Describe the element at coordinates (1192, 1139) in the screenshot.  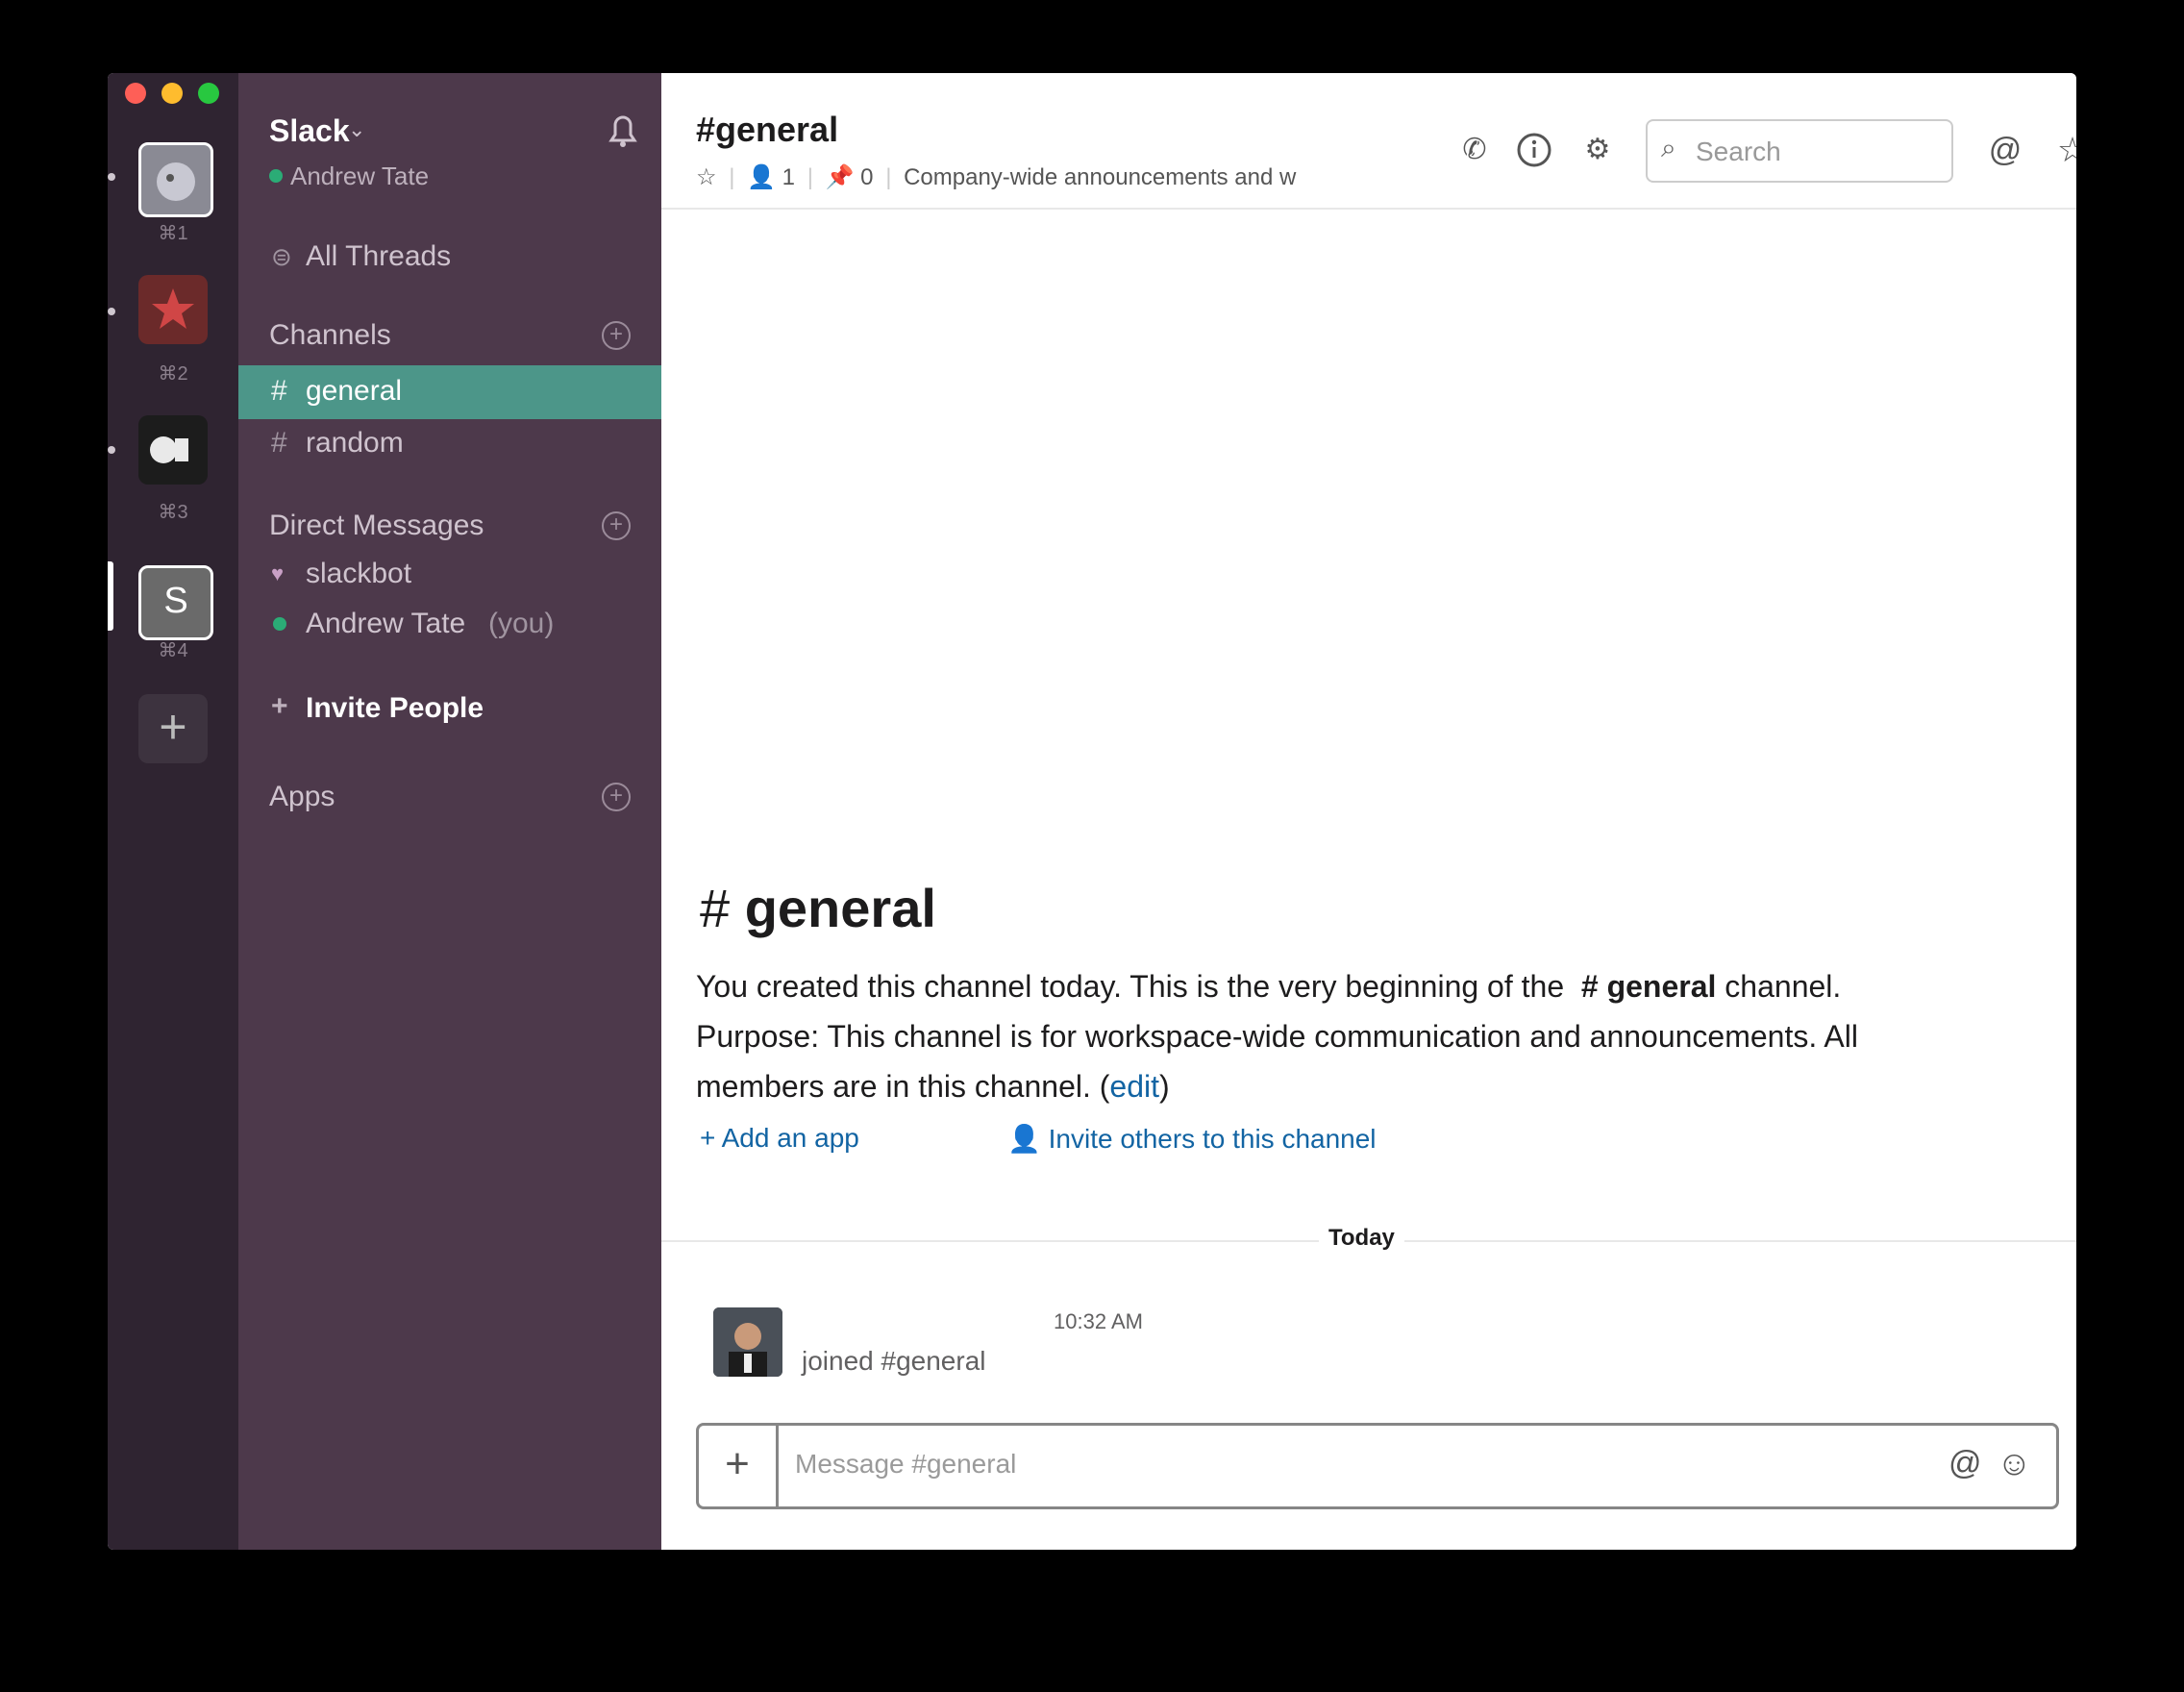
I see `invite-others-button: 👤 Invite others to this channel` at that location.